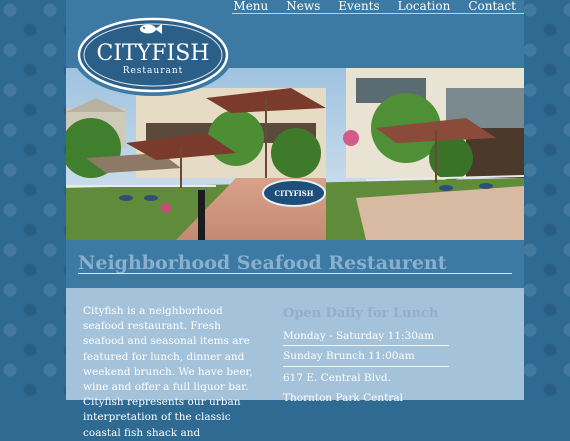 The width and height of the screenshot is (570, 441). Describe the element at coordinates (361, 313) in the screenshot. I see `hours-heading: Open Daily for Lunch` at that location.